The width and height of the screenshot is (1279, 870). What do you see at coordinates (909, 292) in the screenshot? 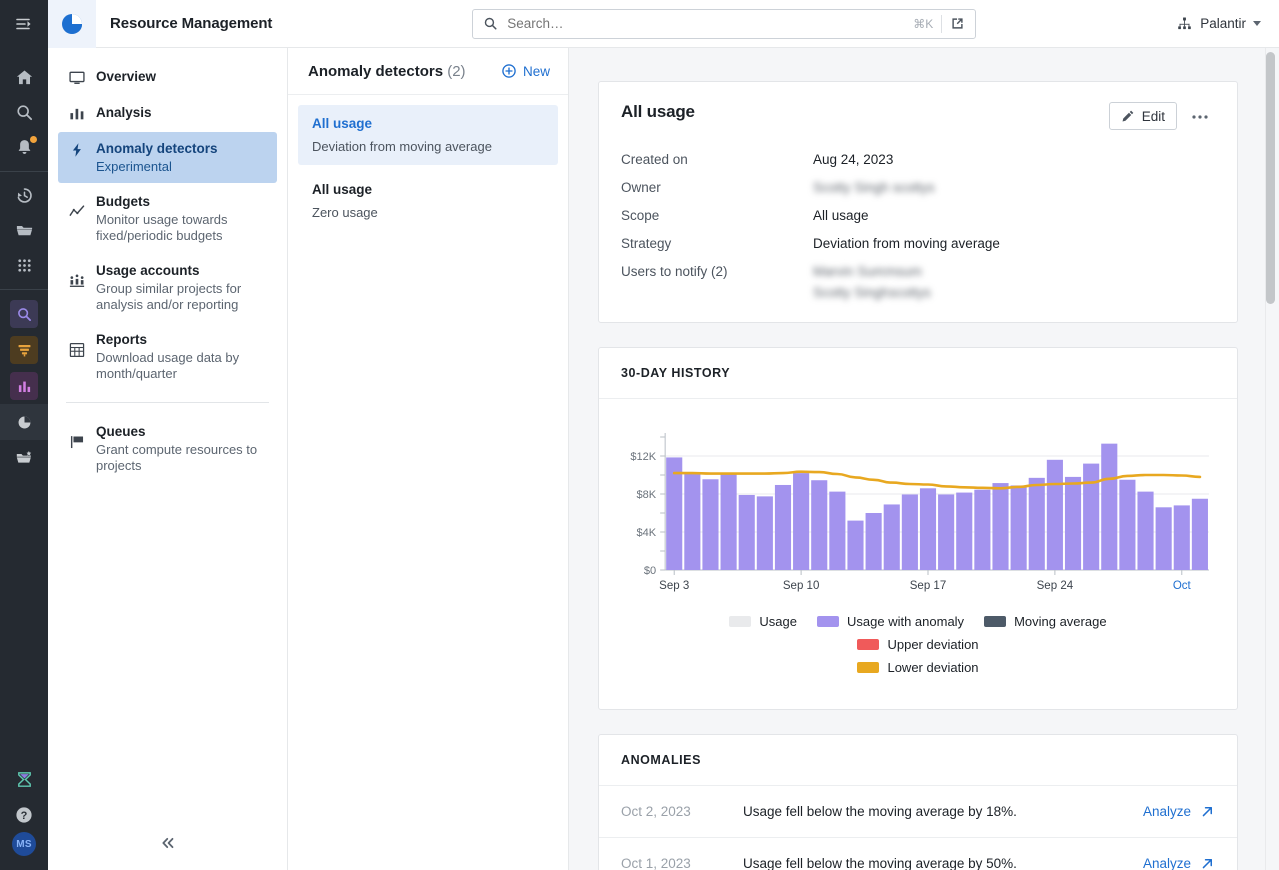
I see `redacted-user-handle-2: scottys` at bounding box center [909, 292].